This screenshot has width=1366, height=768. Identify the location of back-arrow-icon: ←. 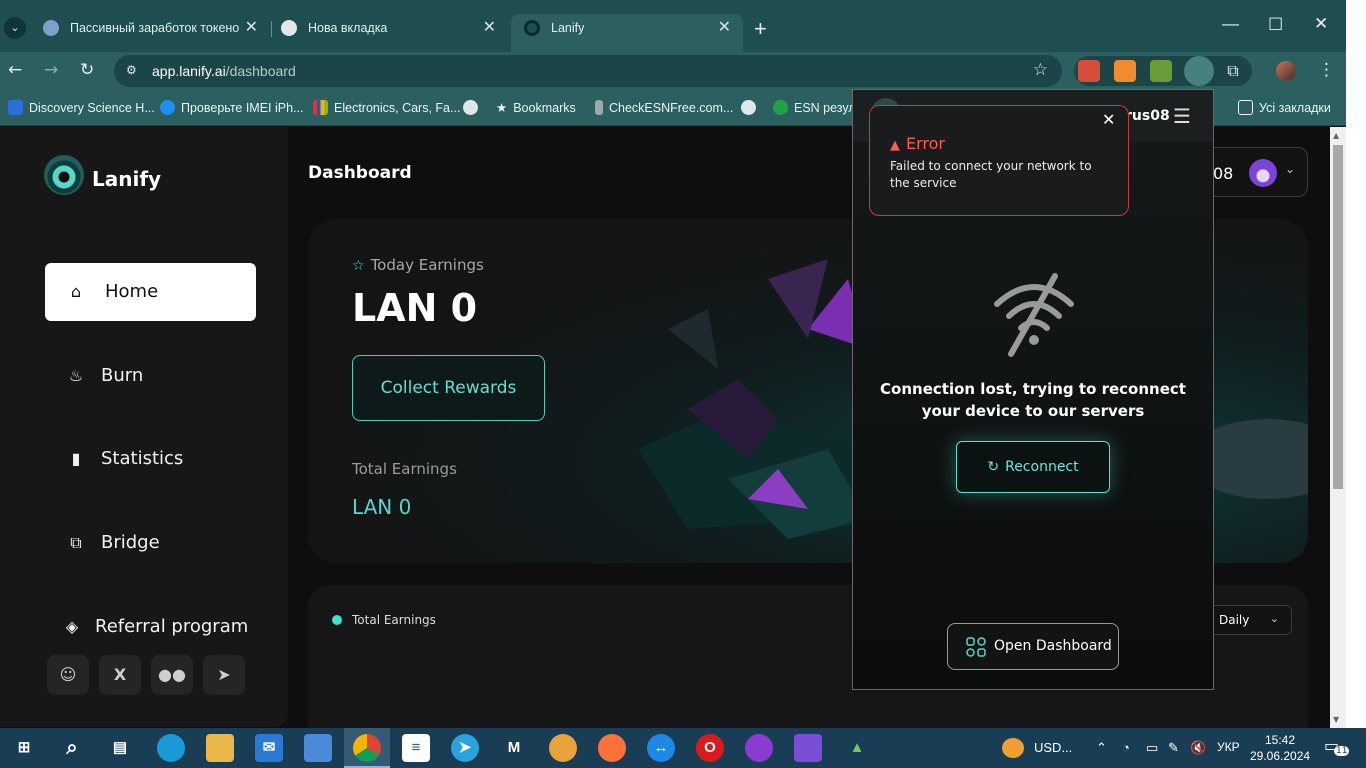
(15, 70).